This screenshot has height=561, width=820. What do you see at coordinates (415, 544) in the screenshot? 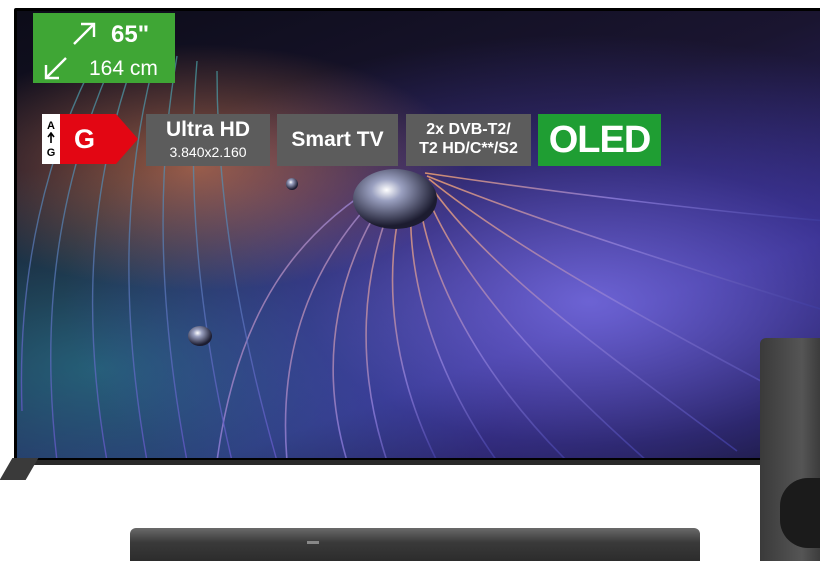
I see `soundbar-image` at bounding box center [415, 544].